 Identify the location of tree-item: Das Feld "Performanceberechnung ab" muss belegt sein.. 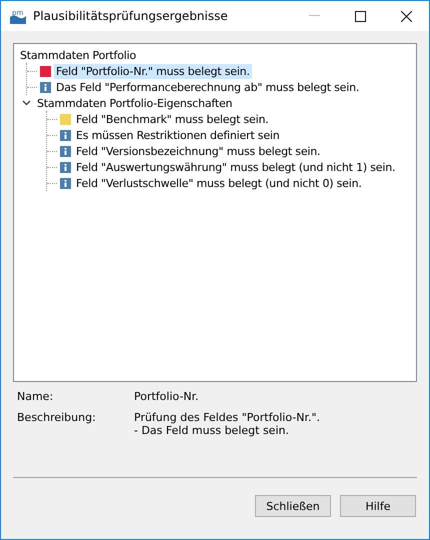
(208, 87).